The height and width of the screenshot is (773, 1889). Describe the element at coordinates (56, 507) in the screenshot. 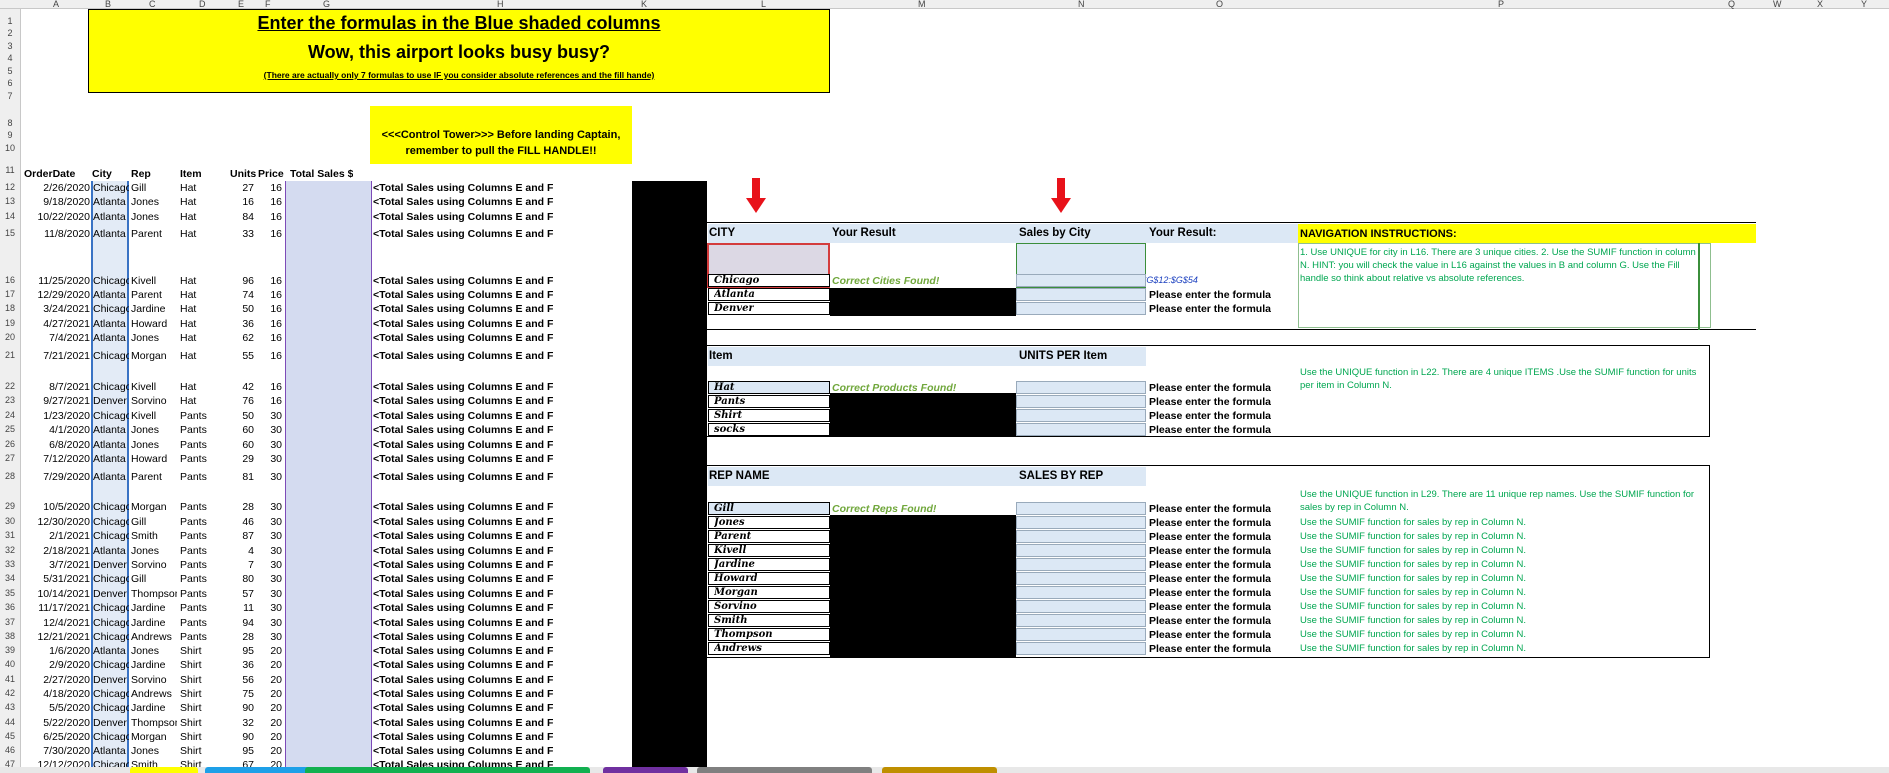

I see `order-date: 10/5/2020` at that location.